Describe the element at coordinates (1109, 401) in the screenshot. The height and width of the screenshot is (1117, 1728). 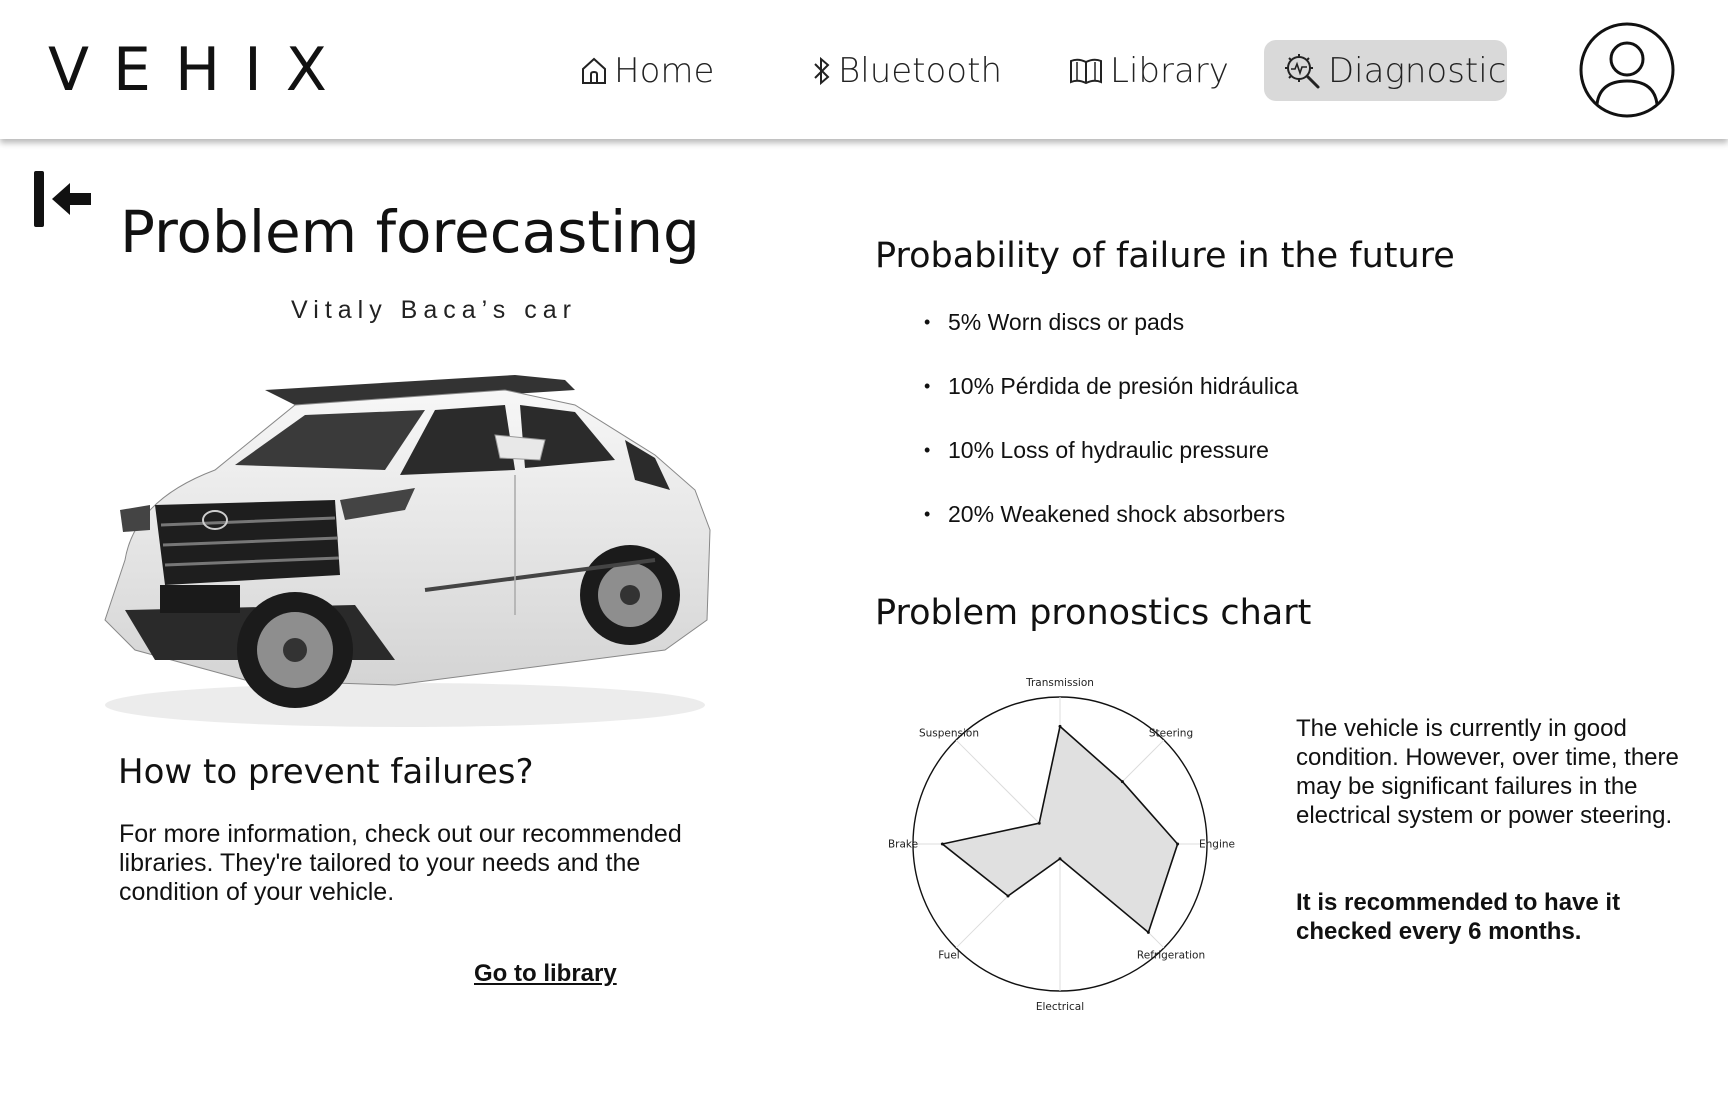
I see `list-item: 10% Pérdida de presión hidráulica` at that location.